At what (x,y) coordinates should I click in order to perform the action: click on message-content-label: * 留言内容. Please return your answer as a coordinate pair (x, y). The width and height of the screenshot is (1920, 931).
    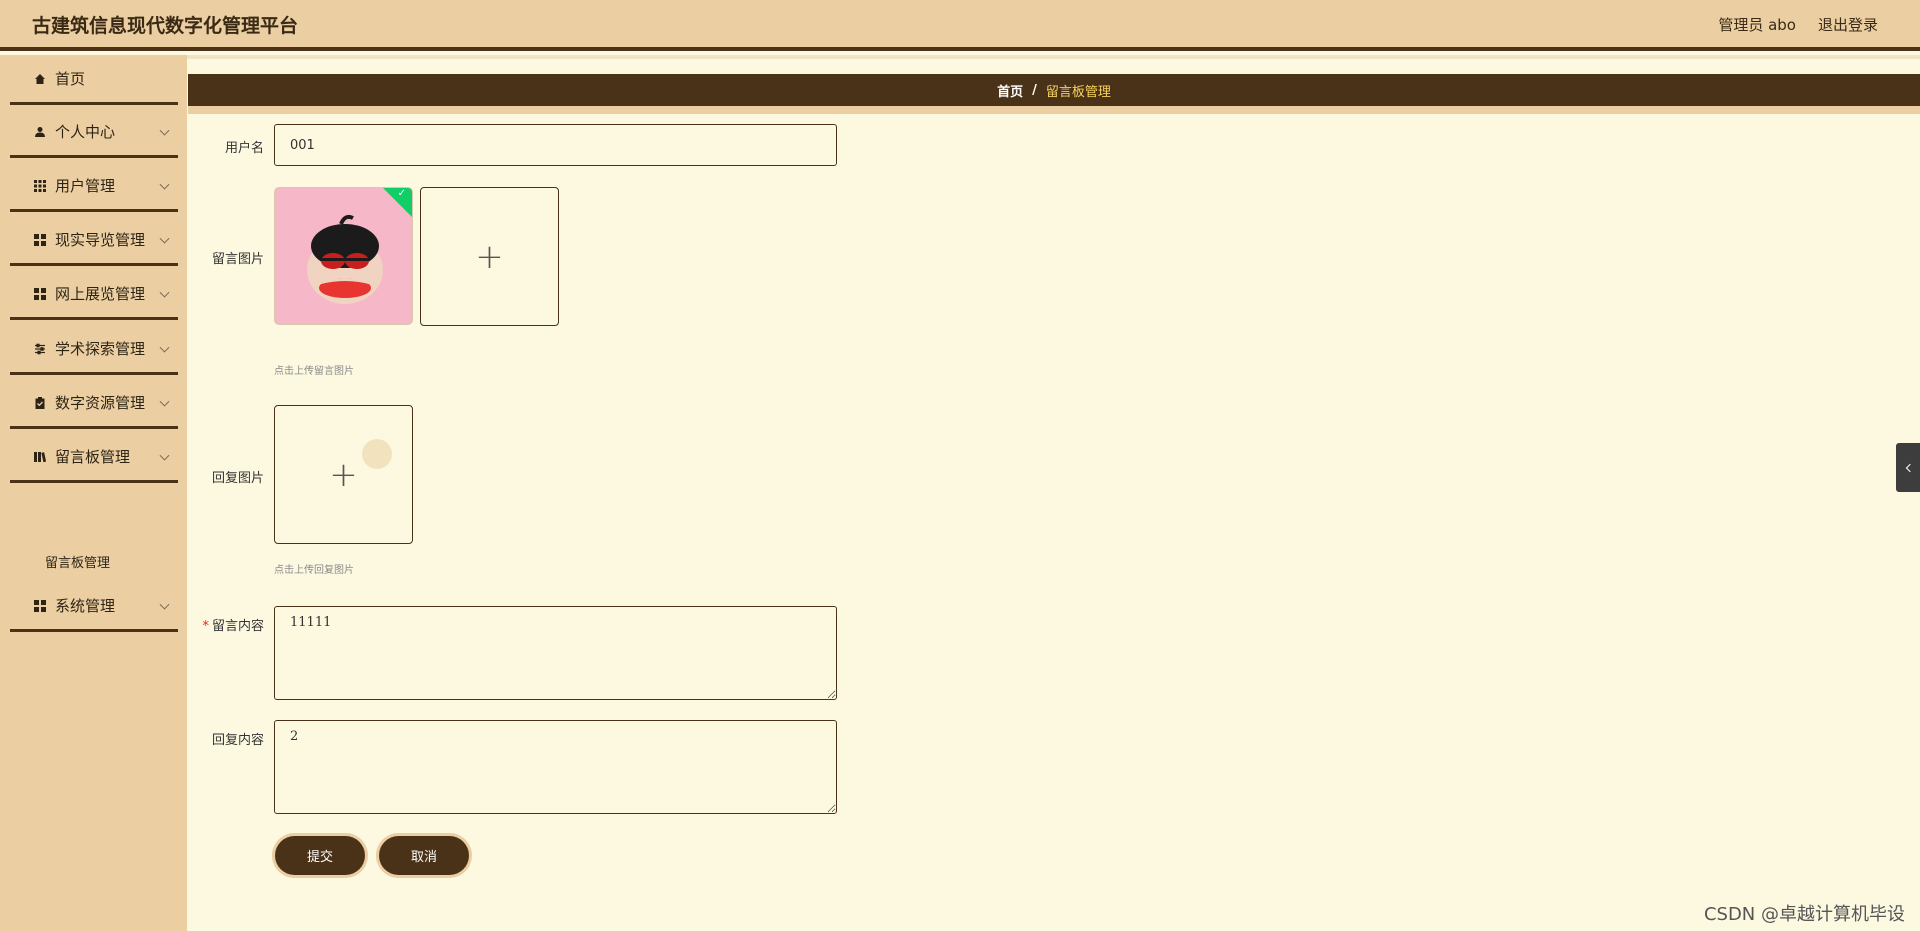
    Looking at the image, I should click on (224, 624).